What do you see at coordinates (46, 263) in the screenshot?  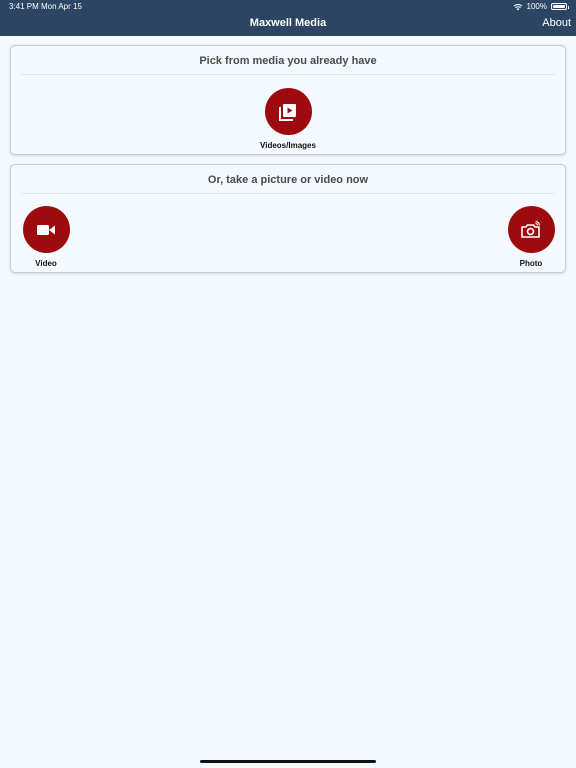 I see `video-label: Video` at bounding box center [46, 263].